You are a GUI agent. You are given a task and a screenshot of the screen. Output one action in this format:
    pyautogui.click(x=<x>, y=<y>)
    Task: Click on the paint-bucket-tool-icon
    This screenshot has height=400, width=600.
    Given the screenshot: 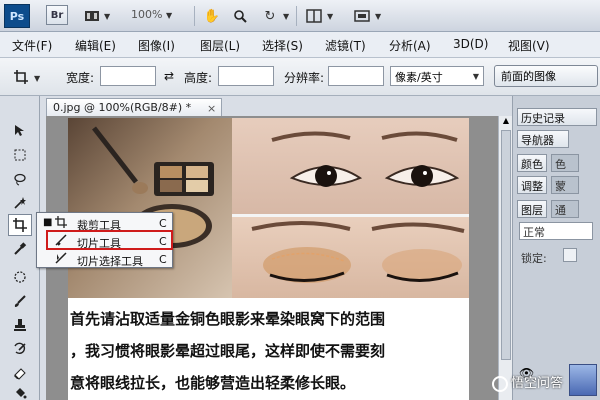 What is the action you would take?
    pyautogui.click(x=20, y=391)
    